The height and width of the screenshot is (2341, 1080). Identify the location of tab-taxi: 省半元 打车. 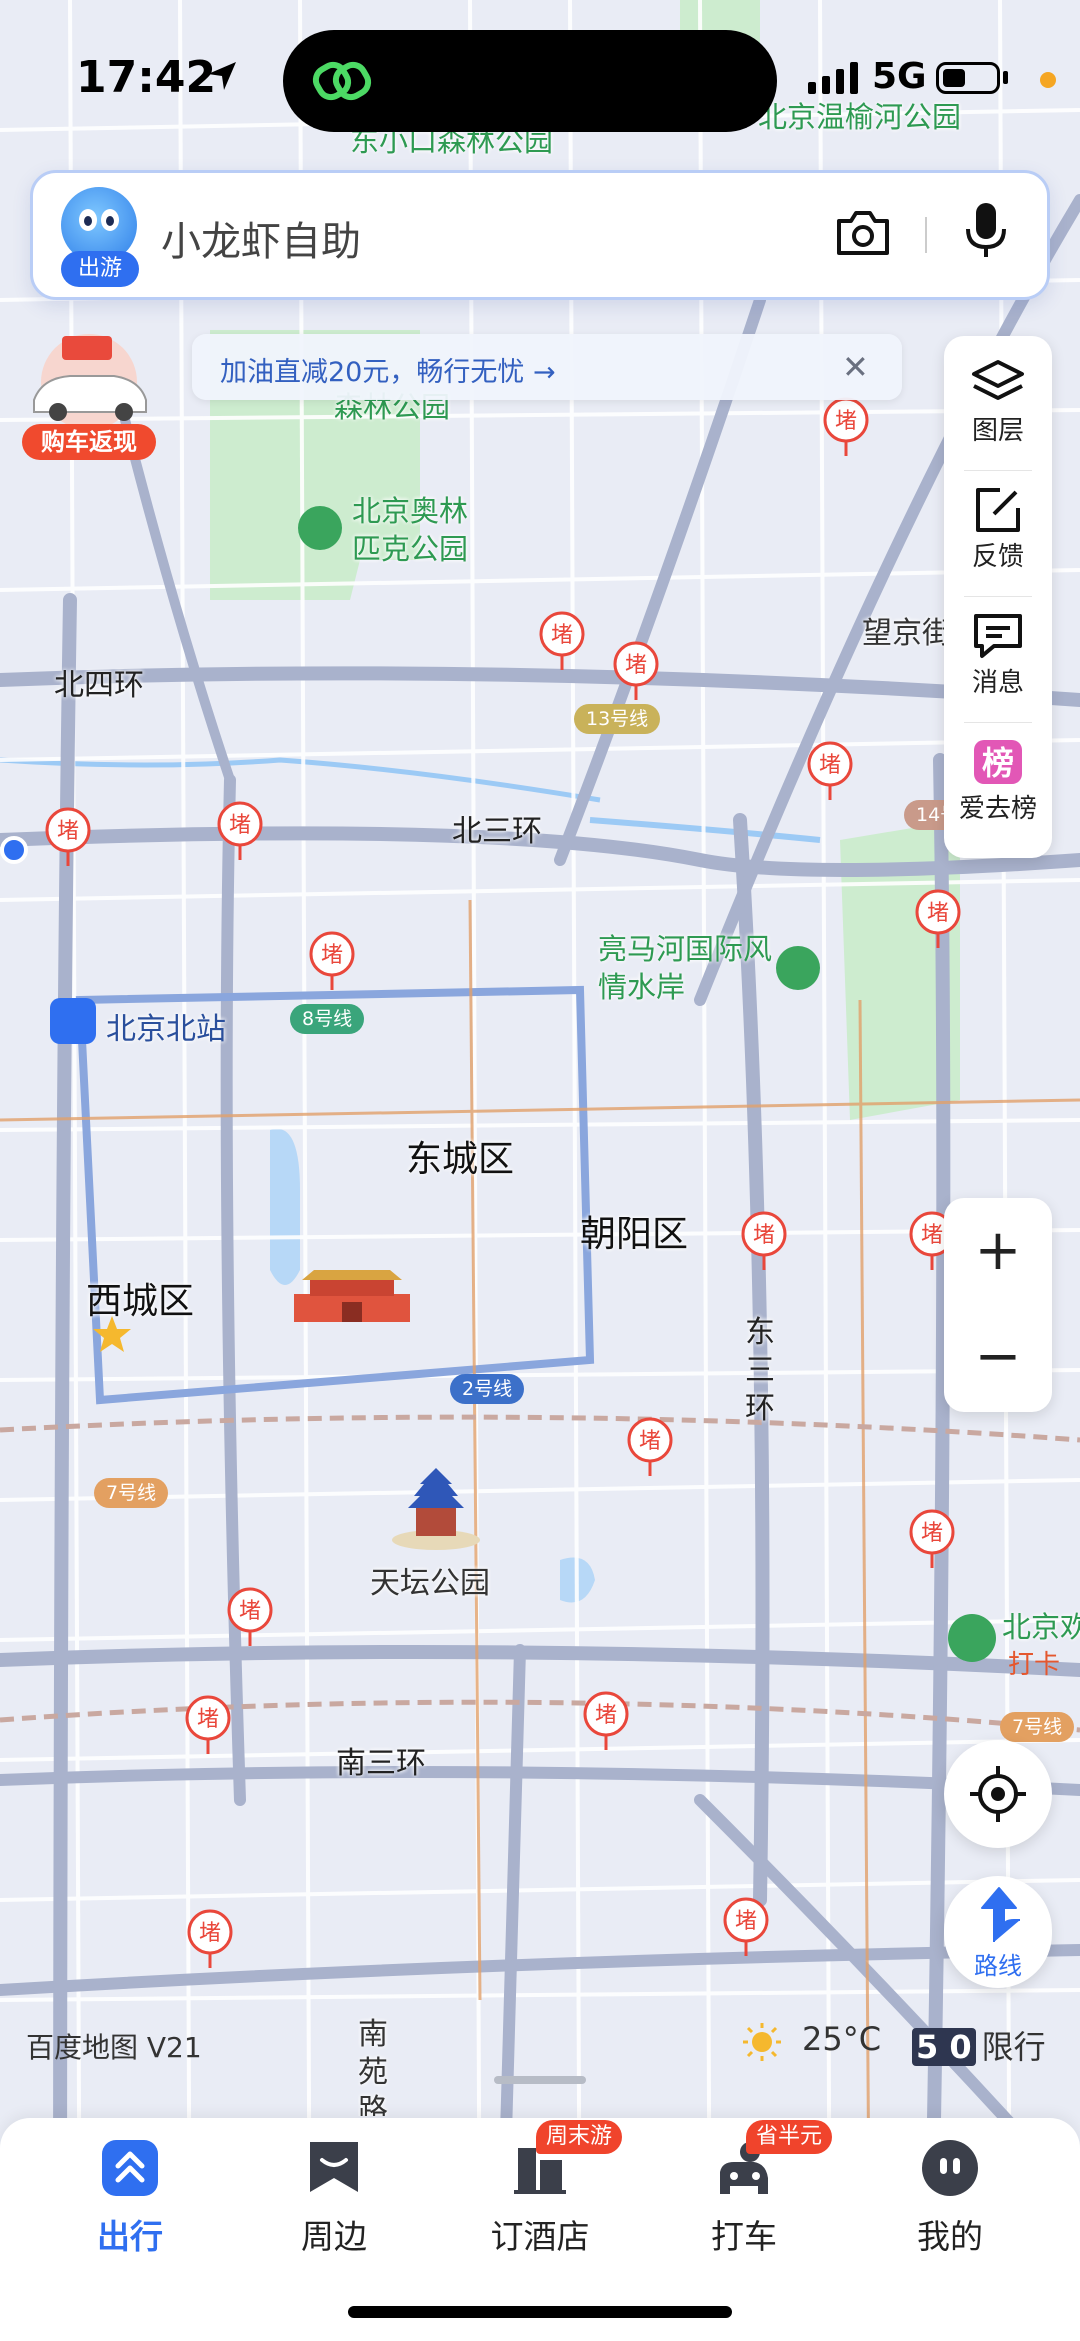
(744, 2203).